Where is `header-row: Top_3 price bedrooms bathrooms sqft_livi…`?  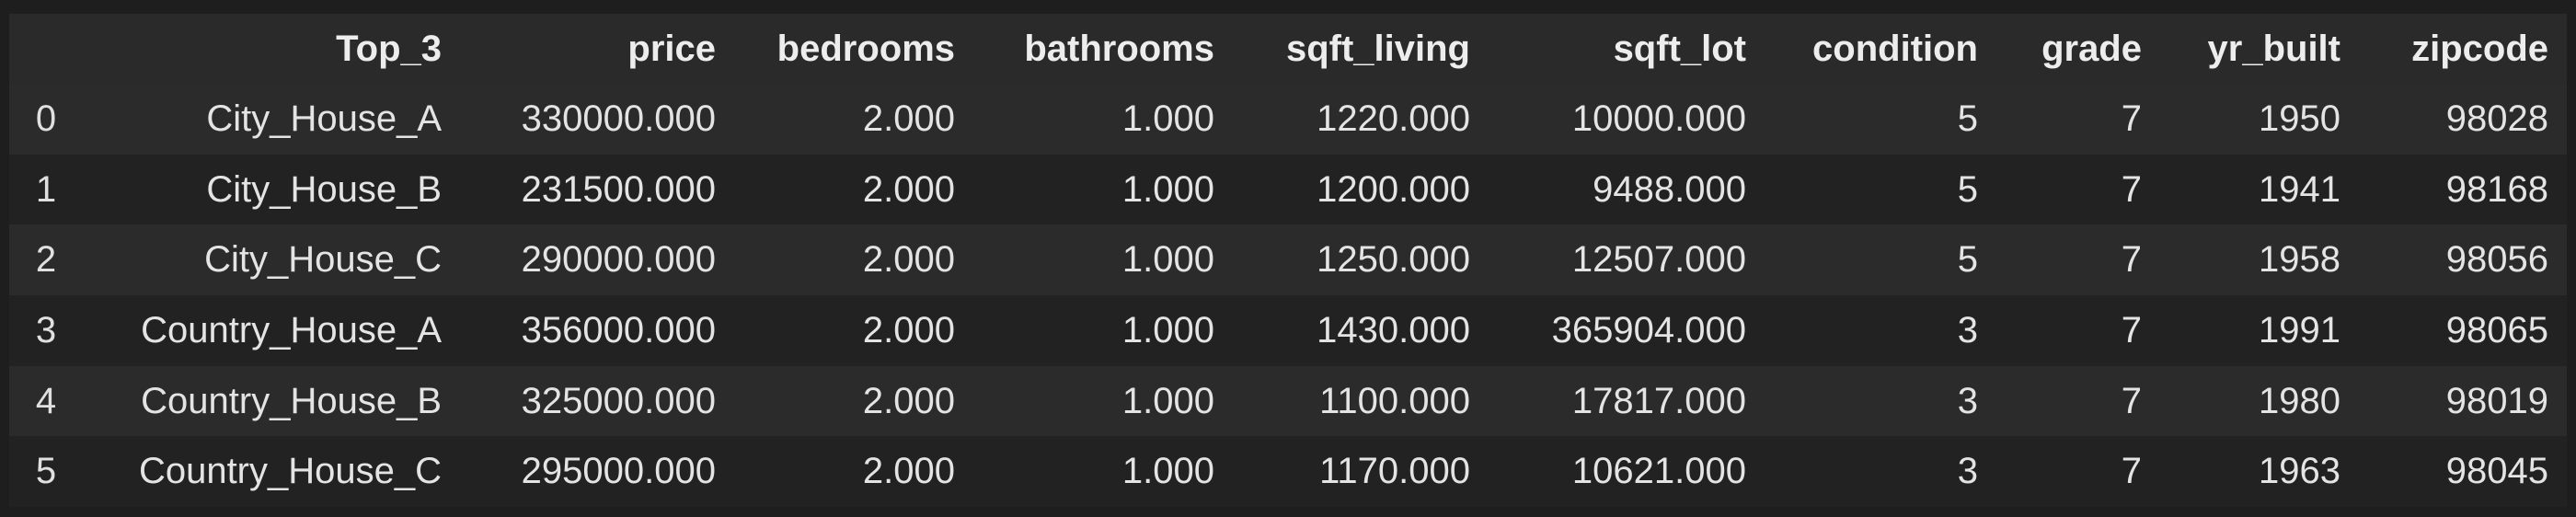
header-row: Top_3 price bedrooms bathrooms sqft_livi… is located at coordinates (1288, 49).